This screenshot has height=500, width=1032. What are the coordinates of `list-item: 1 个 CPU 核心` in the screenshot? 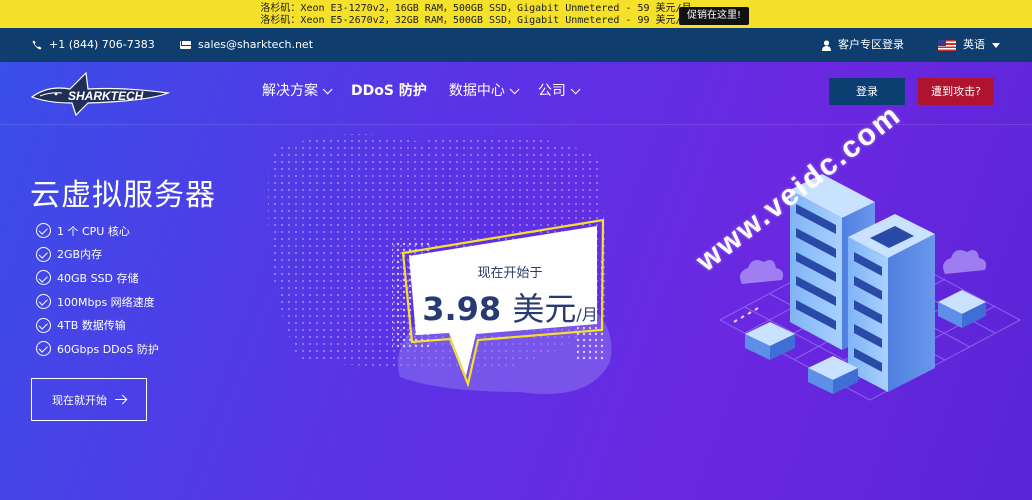 It's located at (97, 231).